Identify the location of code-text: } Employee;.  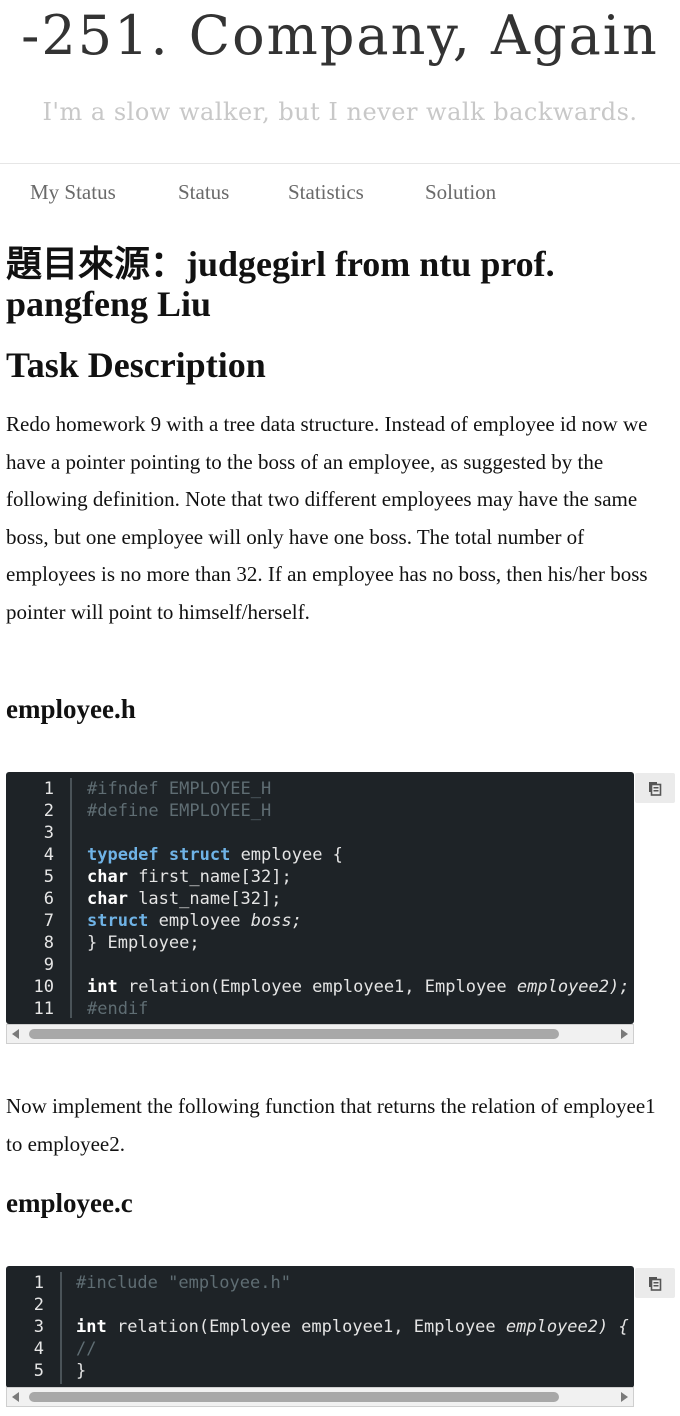
(143, 943).